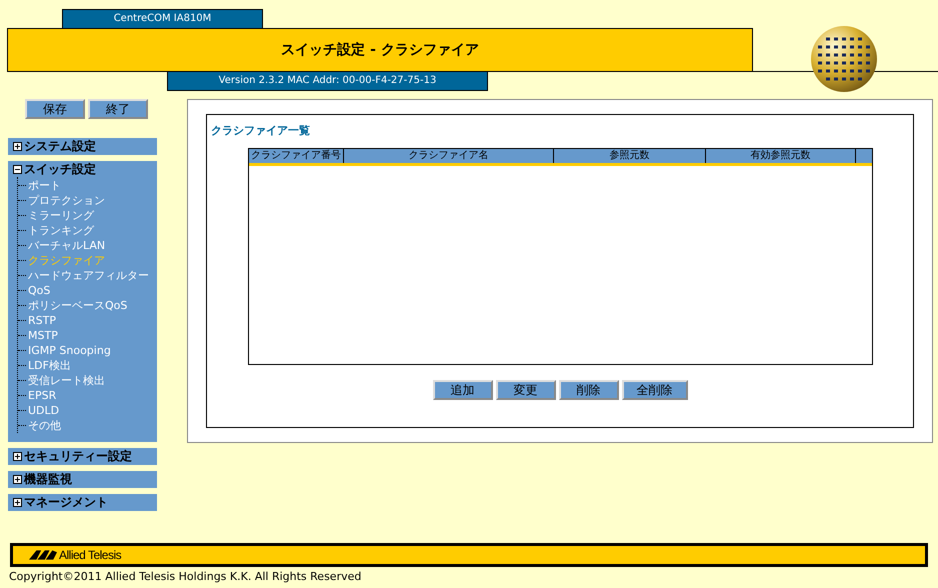 The image size is (938, 588). I want to click on menu-section-label: スイッチ設定, so click(60, 169).